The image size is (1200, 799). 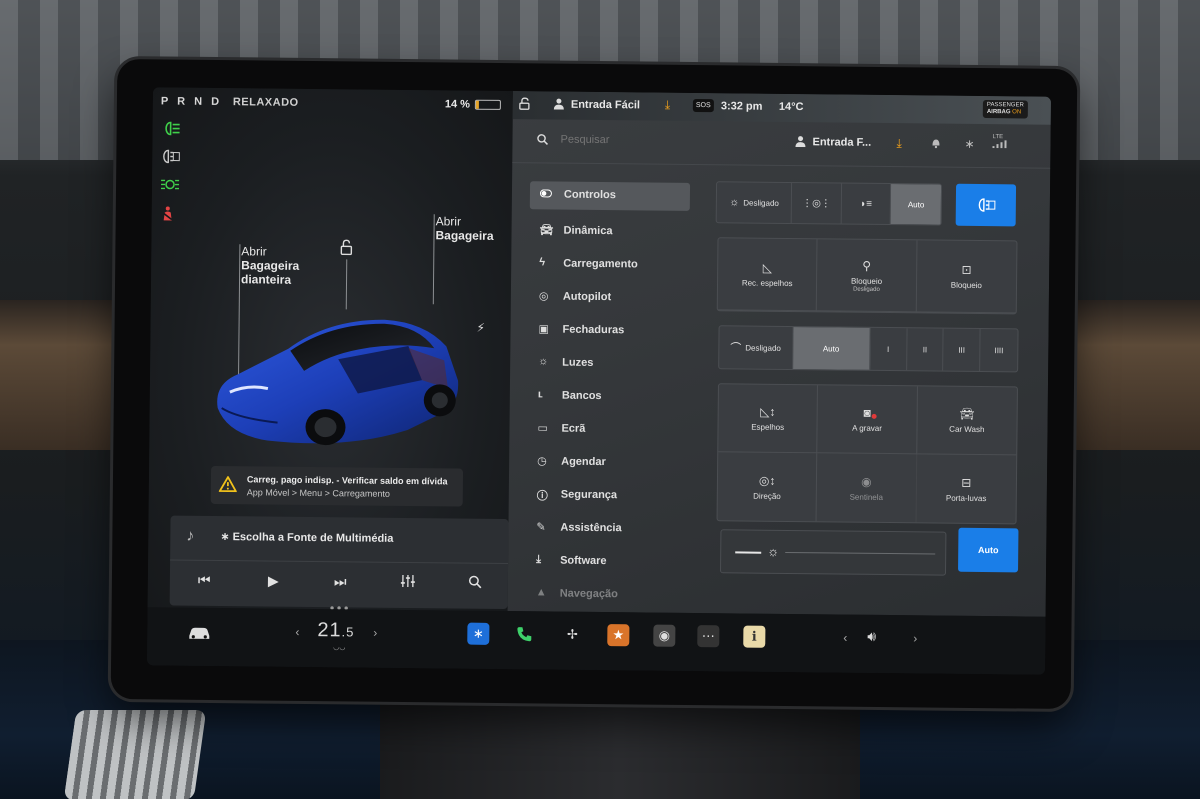 I want to click on nav-label: Fechaduras, so click(x=593, y=330).